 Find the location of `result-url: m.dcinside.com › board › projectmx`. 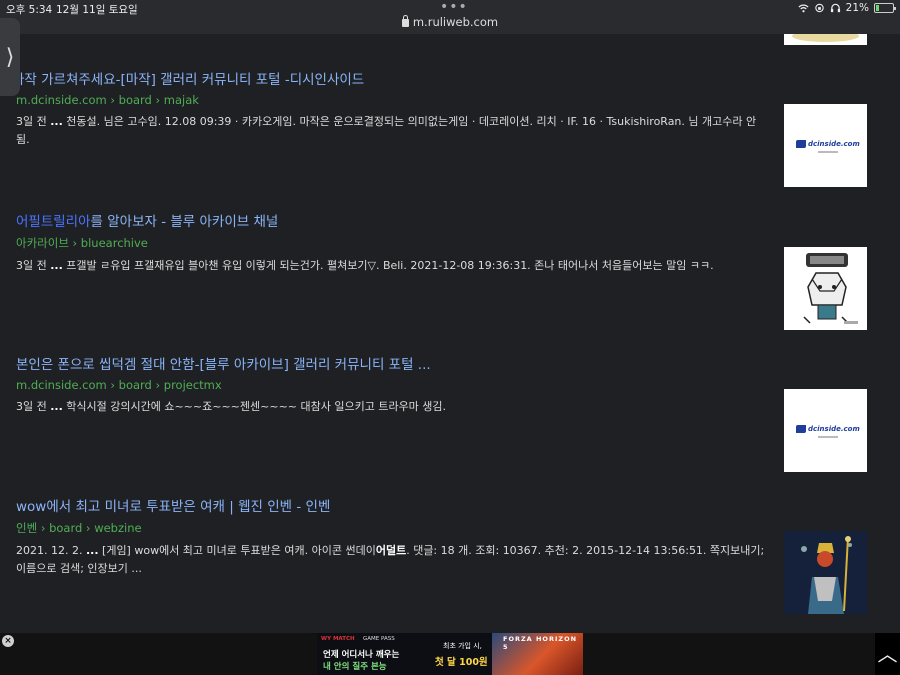

result-url: m.dcinside.com › board › projectmx is located at coordinates (391, 385).